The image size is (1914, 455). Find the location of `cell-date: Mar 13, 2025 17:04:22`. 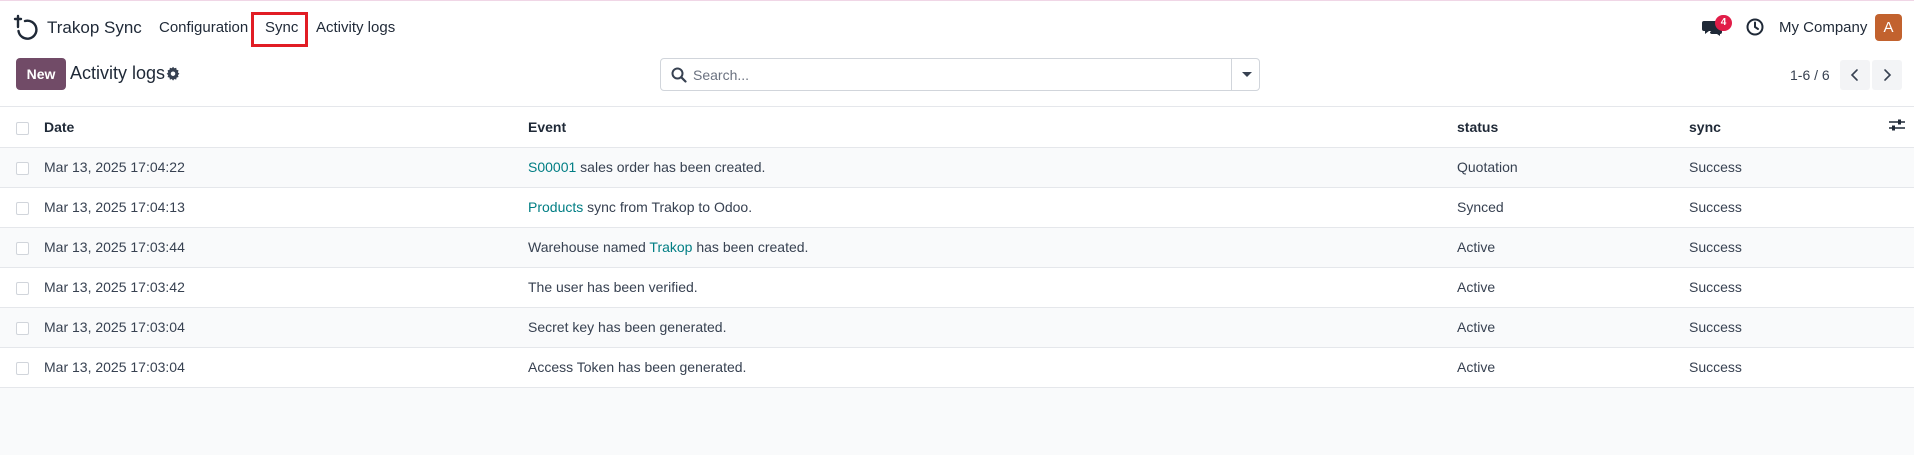

cell-date: Mar 13, 2025 17:04:22 is located at coordinates (286, 167).